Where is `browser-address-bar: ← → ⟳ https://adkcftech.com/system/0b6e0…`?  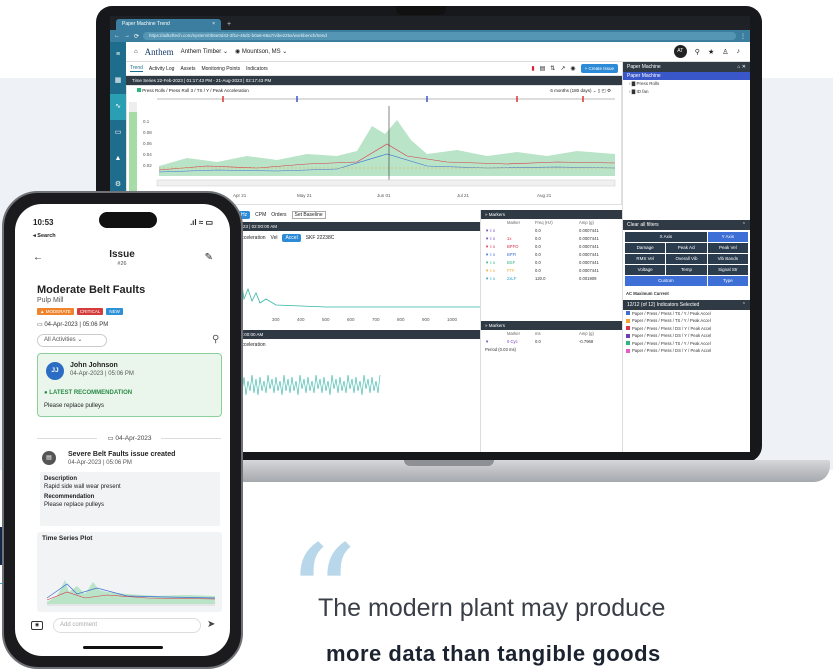
browser-address-bar: ← → ⟳ https://adkcftech.com/system/0b6e0… is located at coordinates (430, 36).